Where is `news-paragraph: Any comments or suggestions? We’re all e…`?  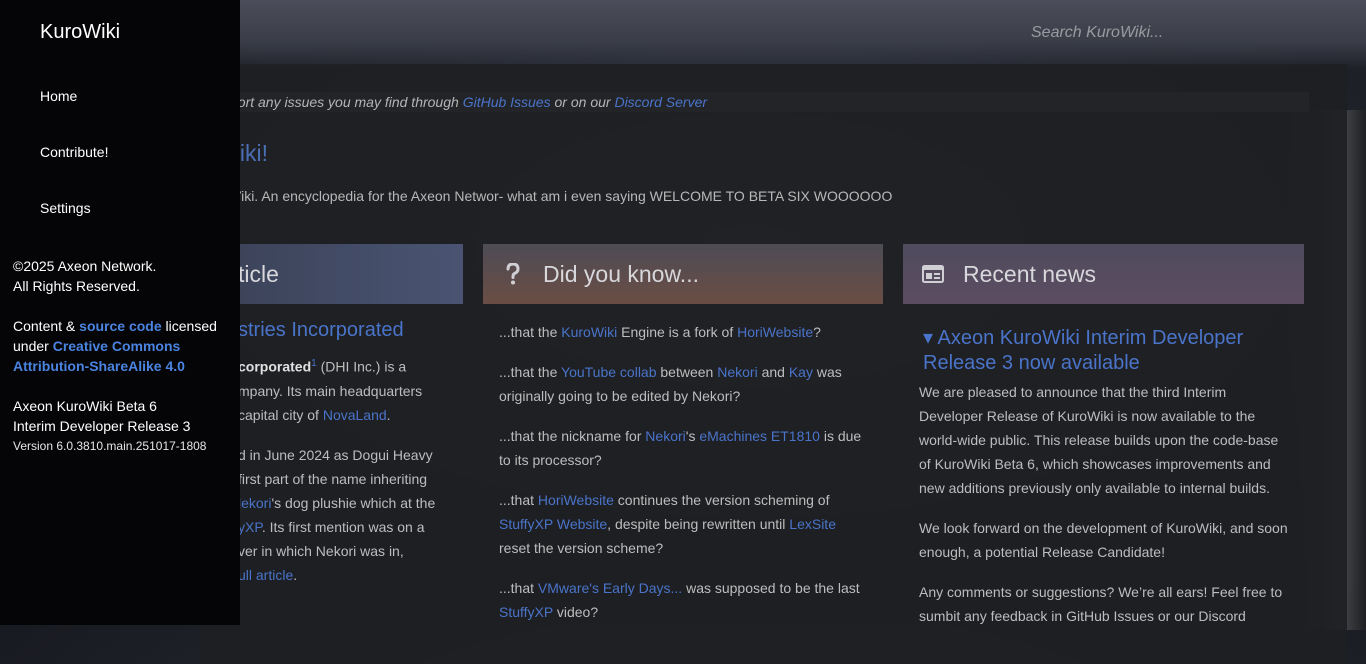 news-paragraph: Any comments or suggestions? We’re all e… is located at coordinates (1101, 604).